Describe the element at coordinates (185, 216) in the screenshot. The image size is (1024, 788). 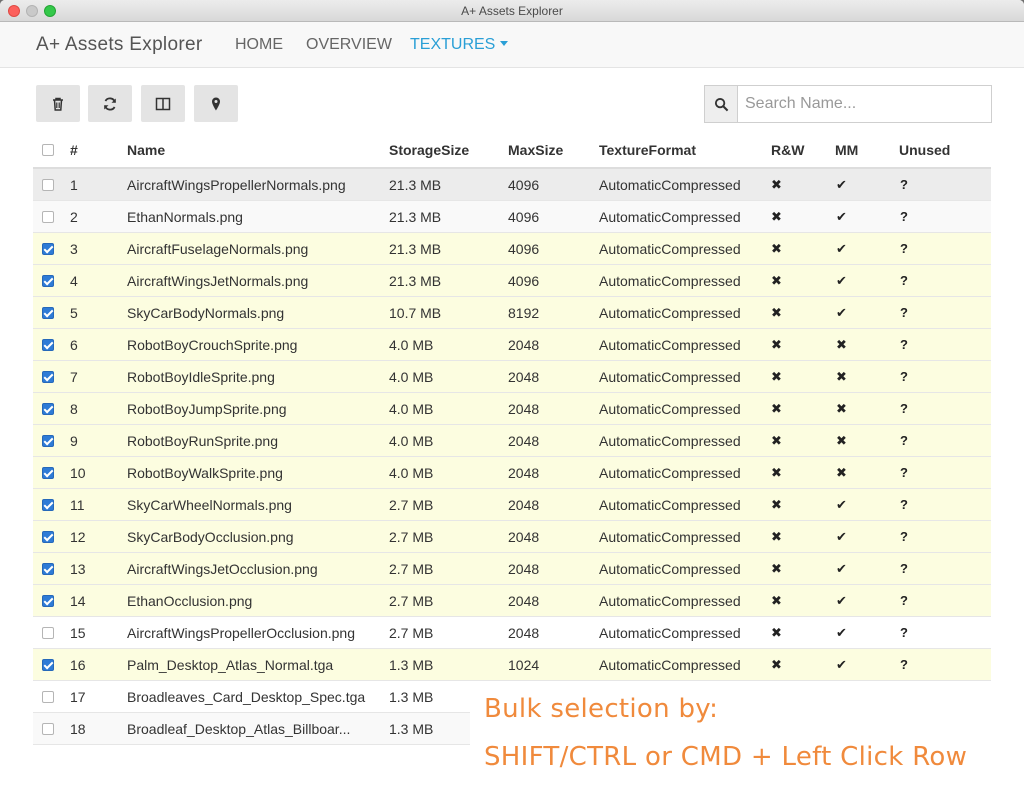
I see `row-name: EthanNormals.png` at that location.